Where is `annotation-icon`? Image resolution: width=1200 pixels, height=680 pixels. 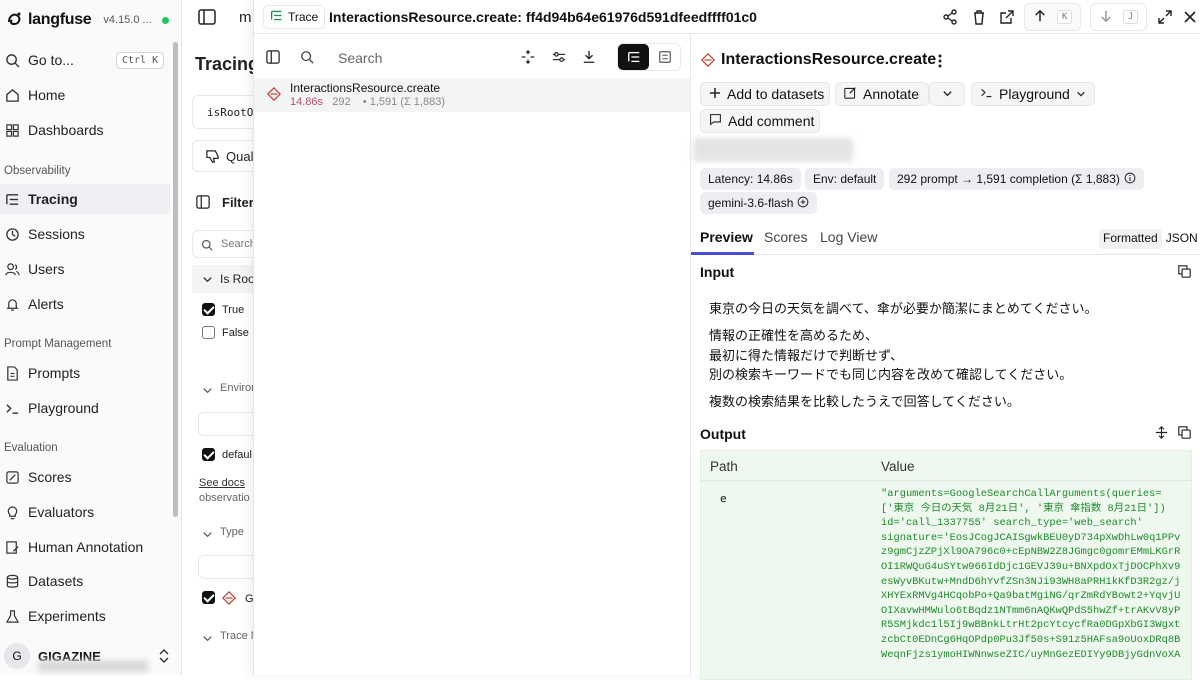
annotation-icon is located at coordinates (12, 547).